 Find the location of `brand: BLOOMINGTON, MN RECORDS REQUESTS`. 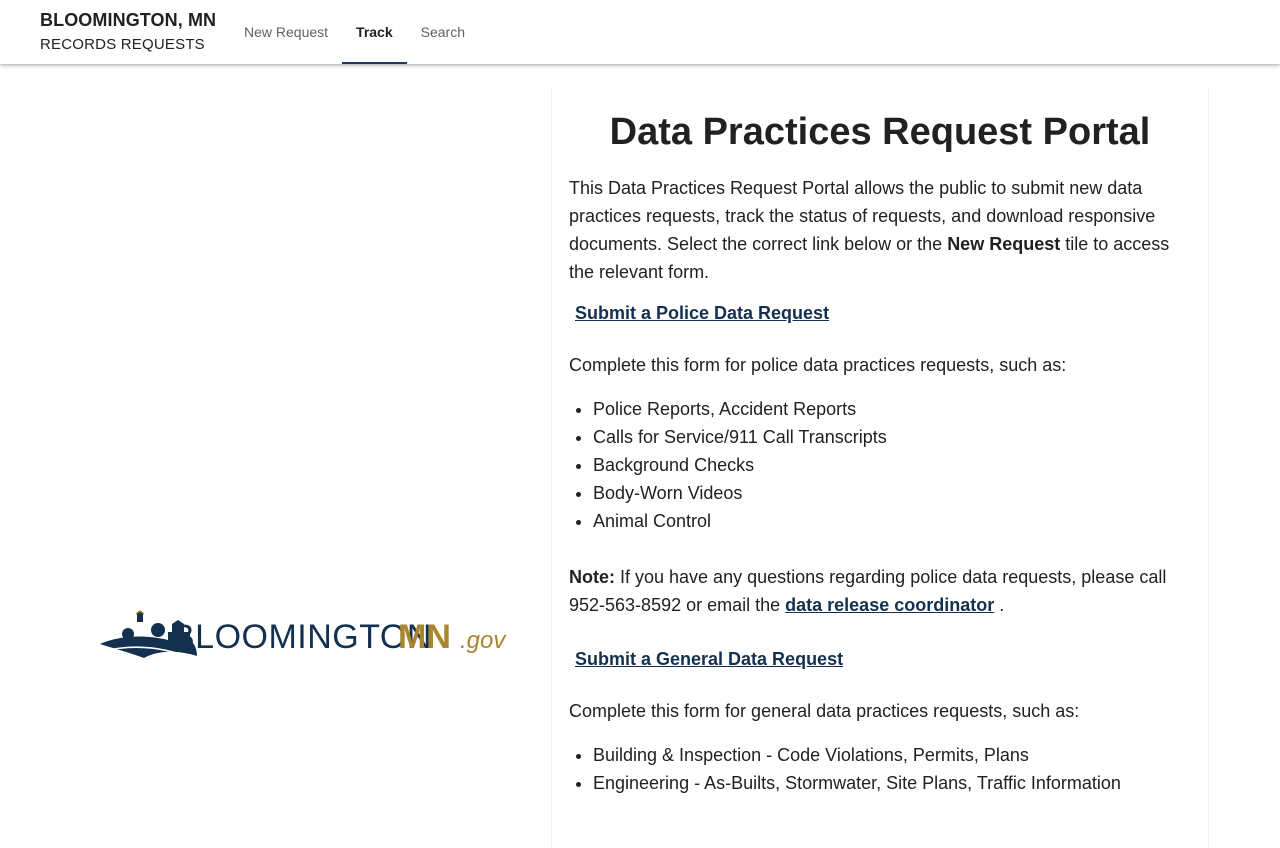

brand: BLOOMINGTON, MN RECORDS REQUESTS is located at coordinates (128, 32).